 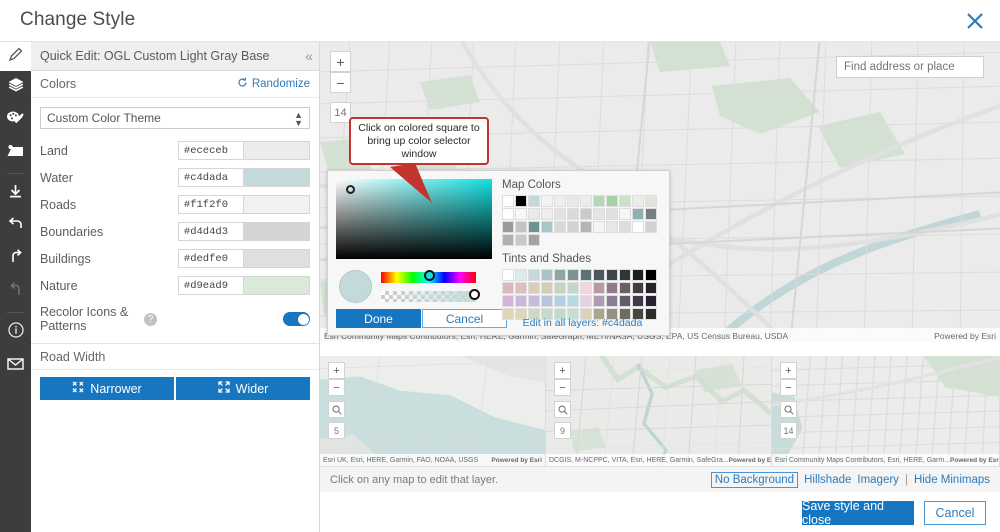 I want to click on rail-item-mail, so click(x=15, y=365).